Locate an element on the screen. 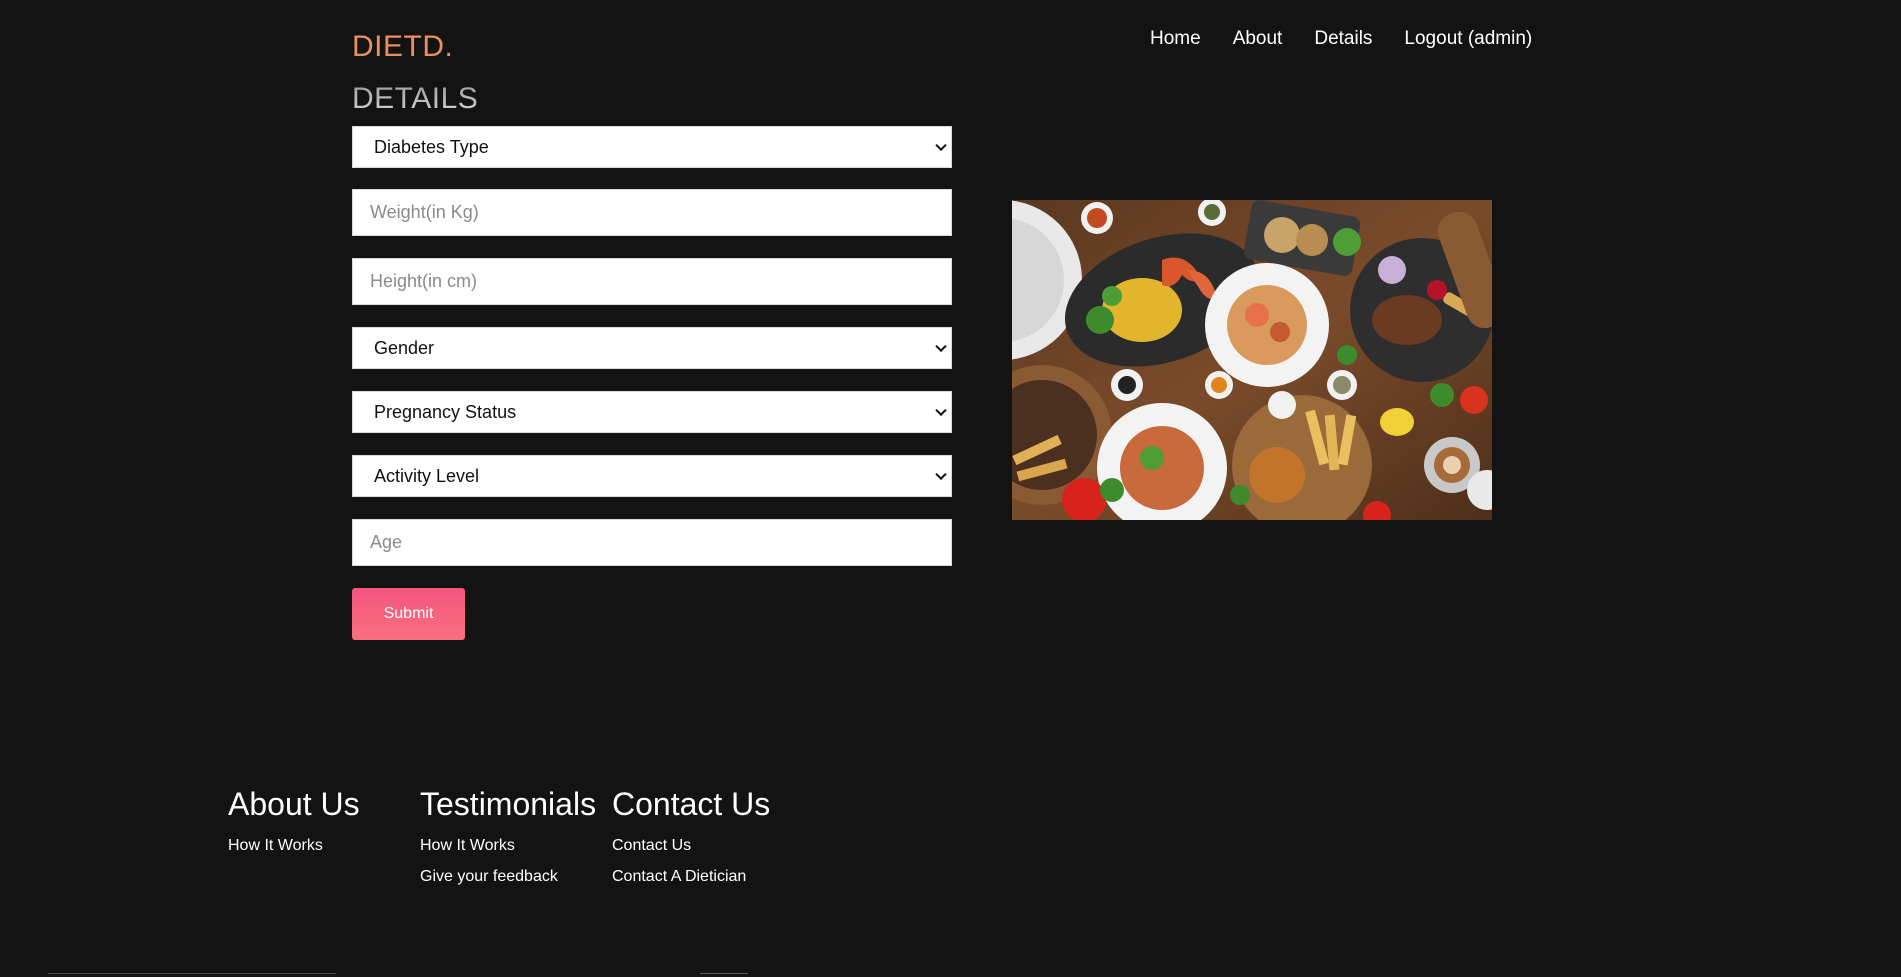 This screenshot has width=1901, height=977. pregnancy-status-select: Pregnancy Status is located at coordinates (652, 412).